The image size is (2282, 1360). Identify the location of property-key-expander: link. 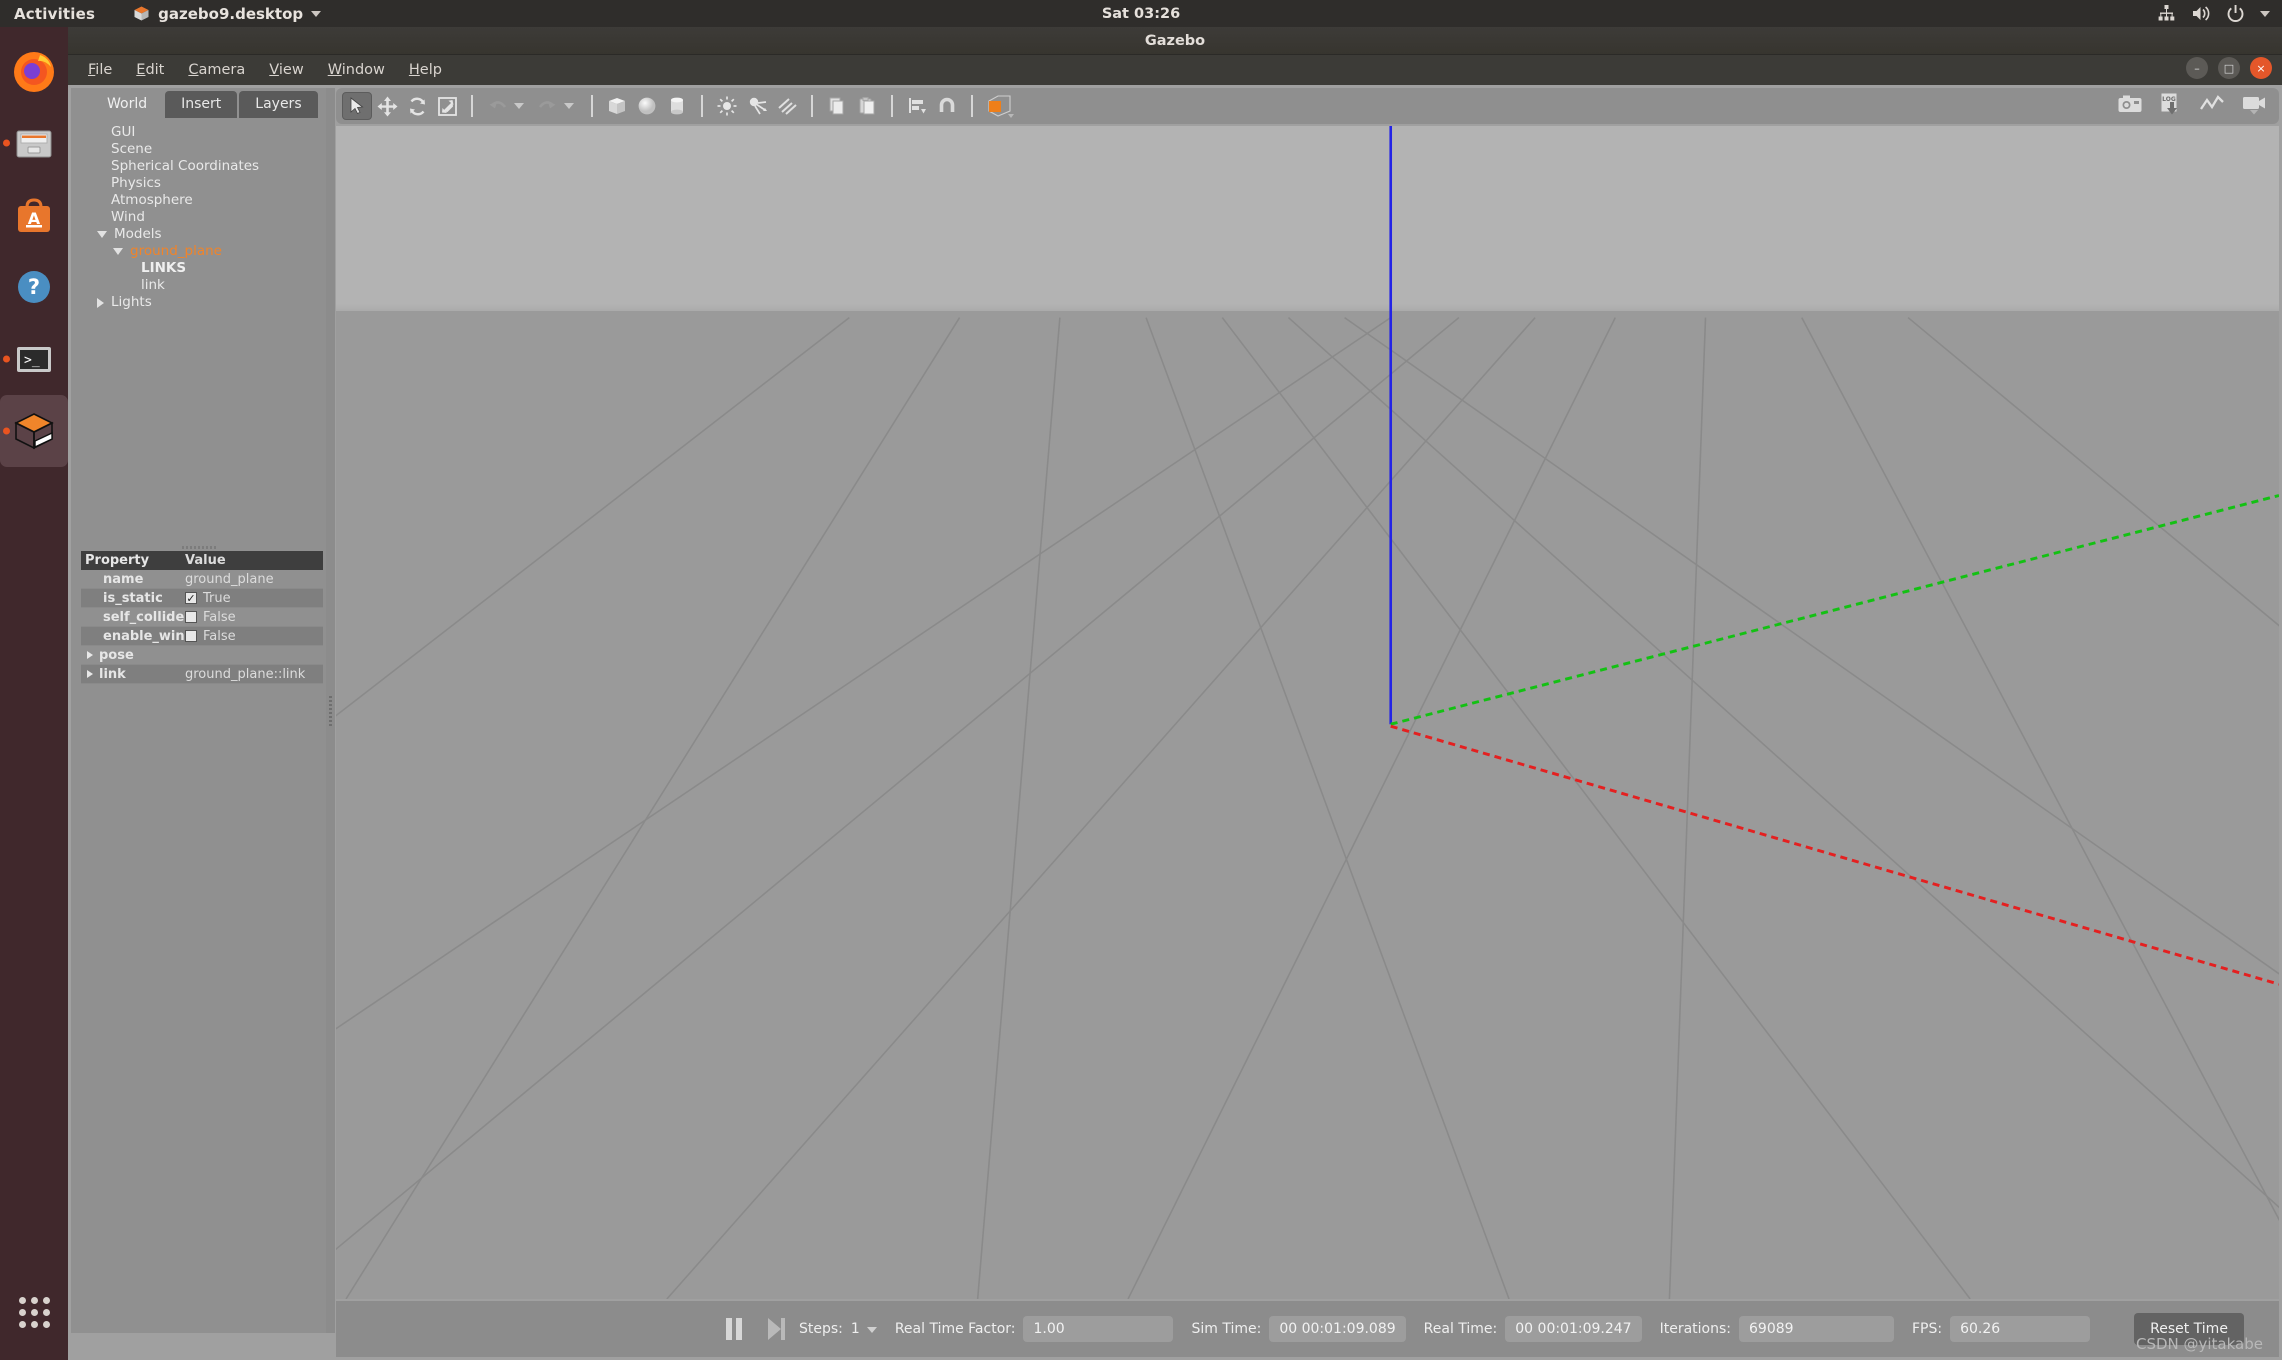
(130, 674).